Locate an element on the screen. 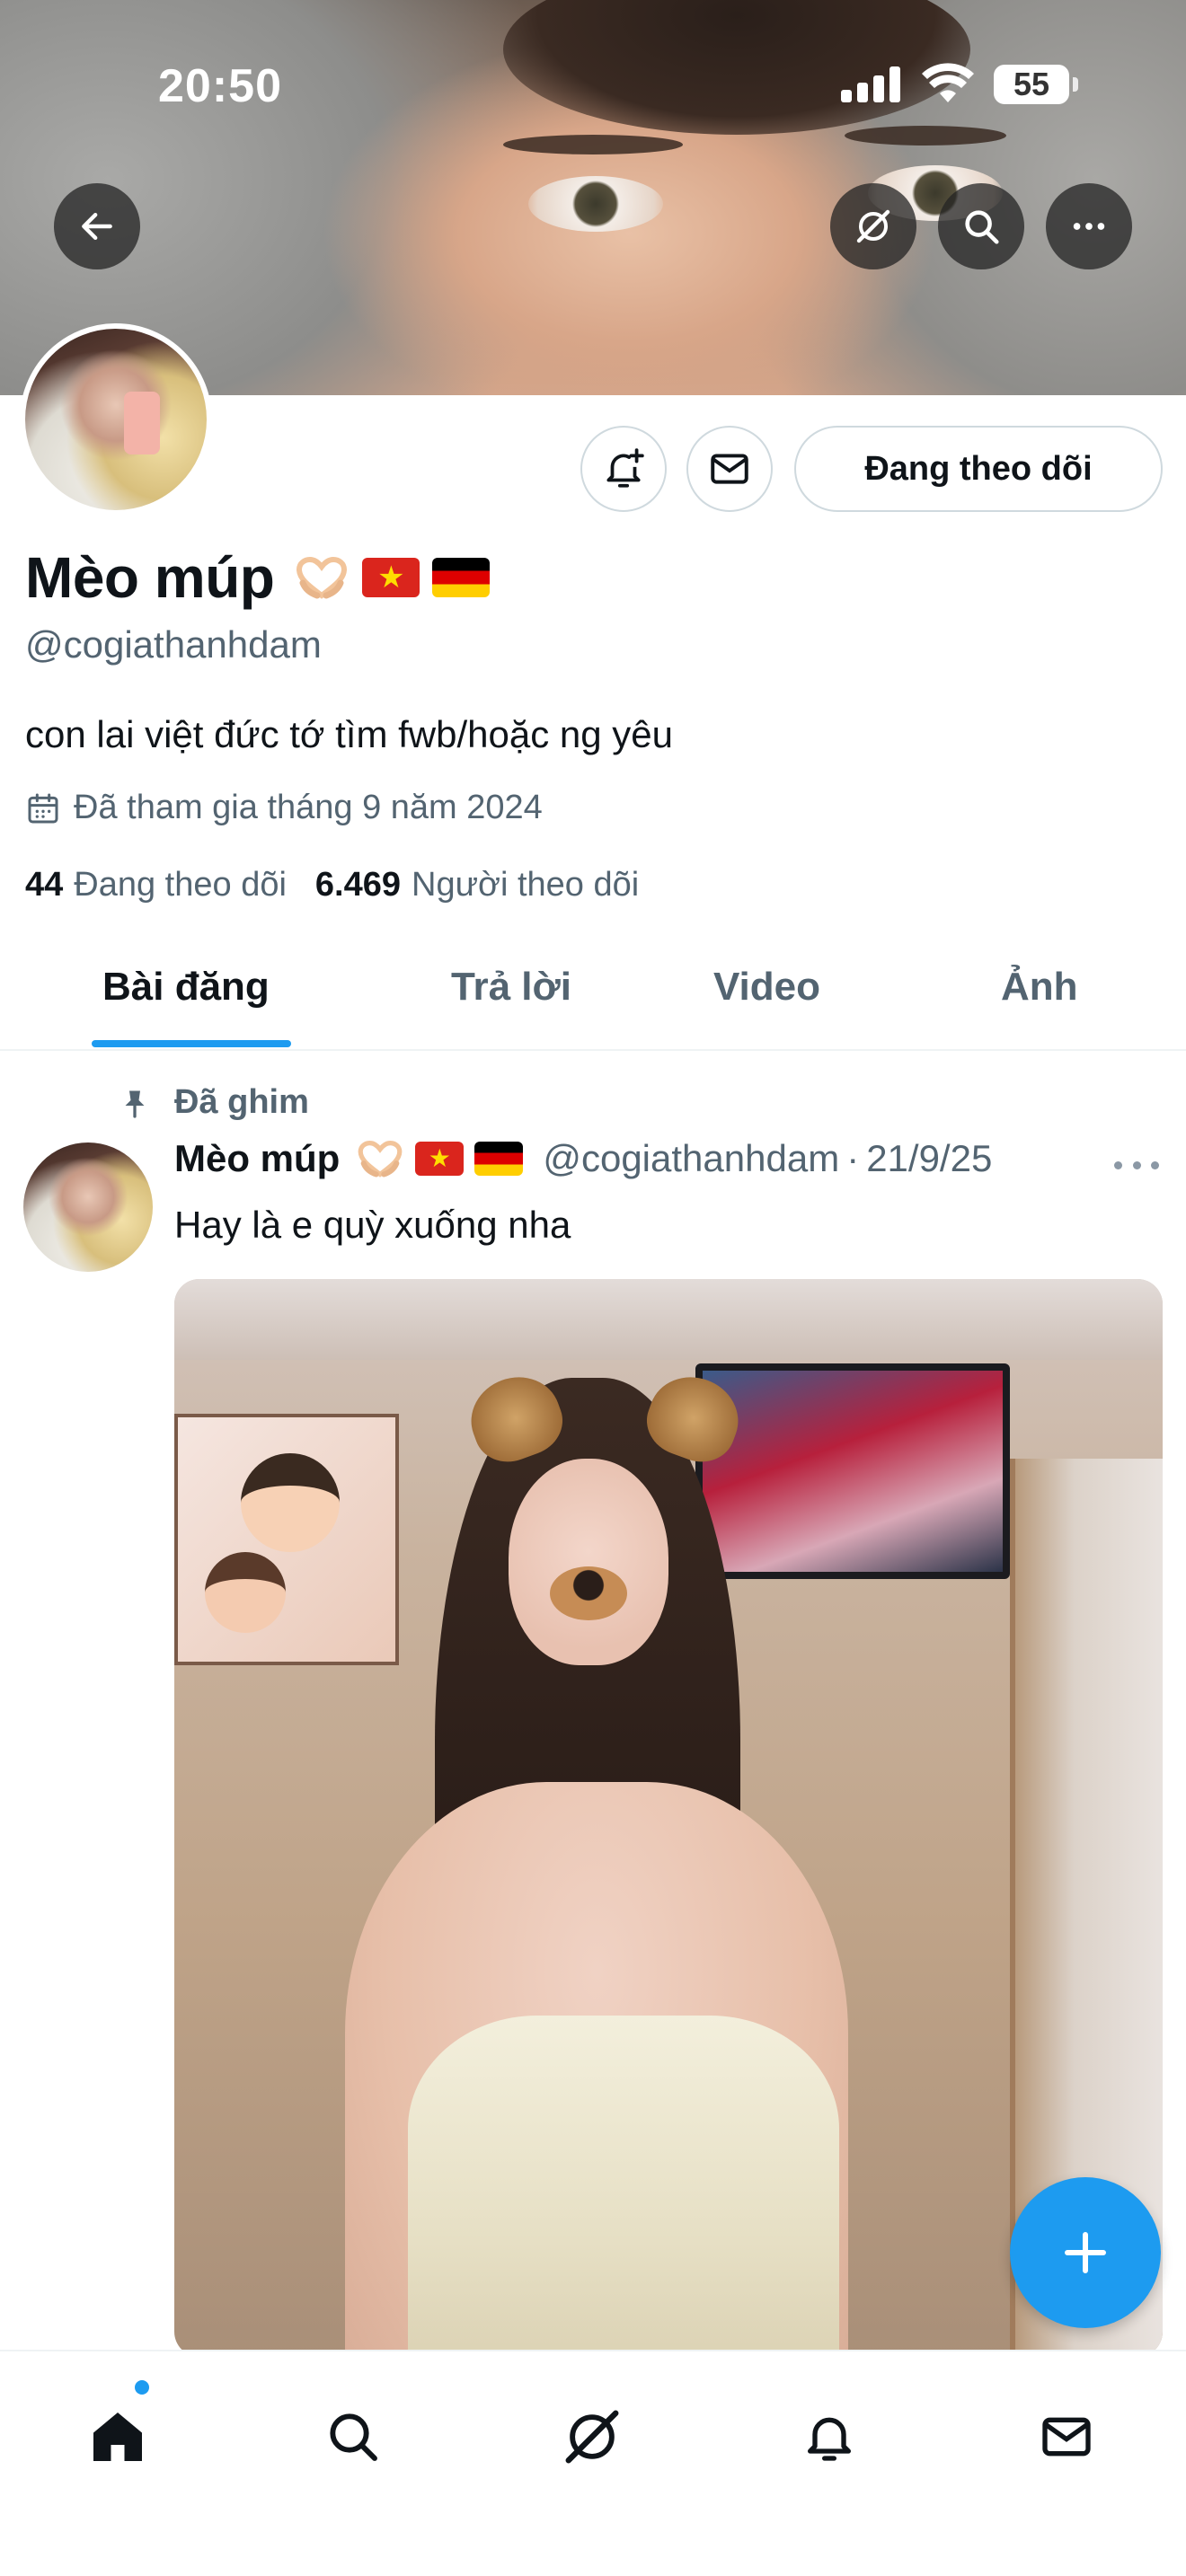 This screenshot has width=1186, height=2576. post-date: 21/9/25 is located at coordinates (929, 1158).